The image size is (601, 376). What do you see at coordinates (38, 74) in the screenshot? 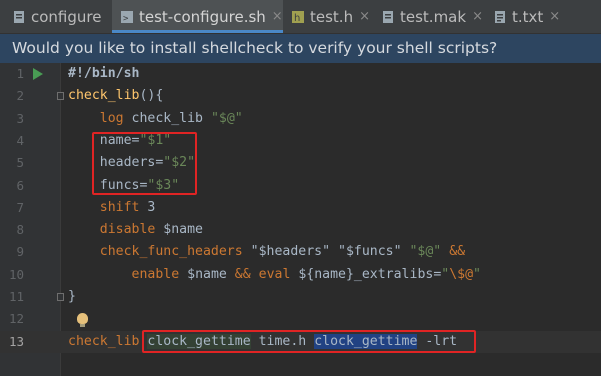
I see `run-icon` at bounding box center [38, 74].